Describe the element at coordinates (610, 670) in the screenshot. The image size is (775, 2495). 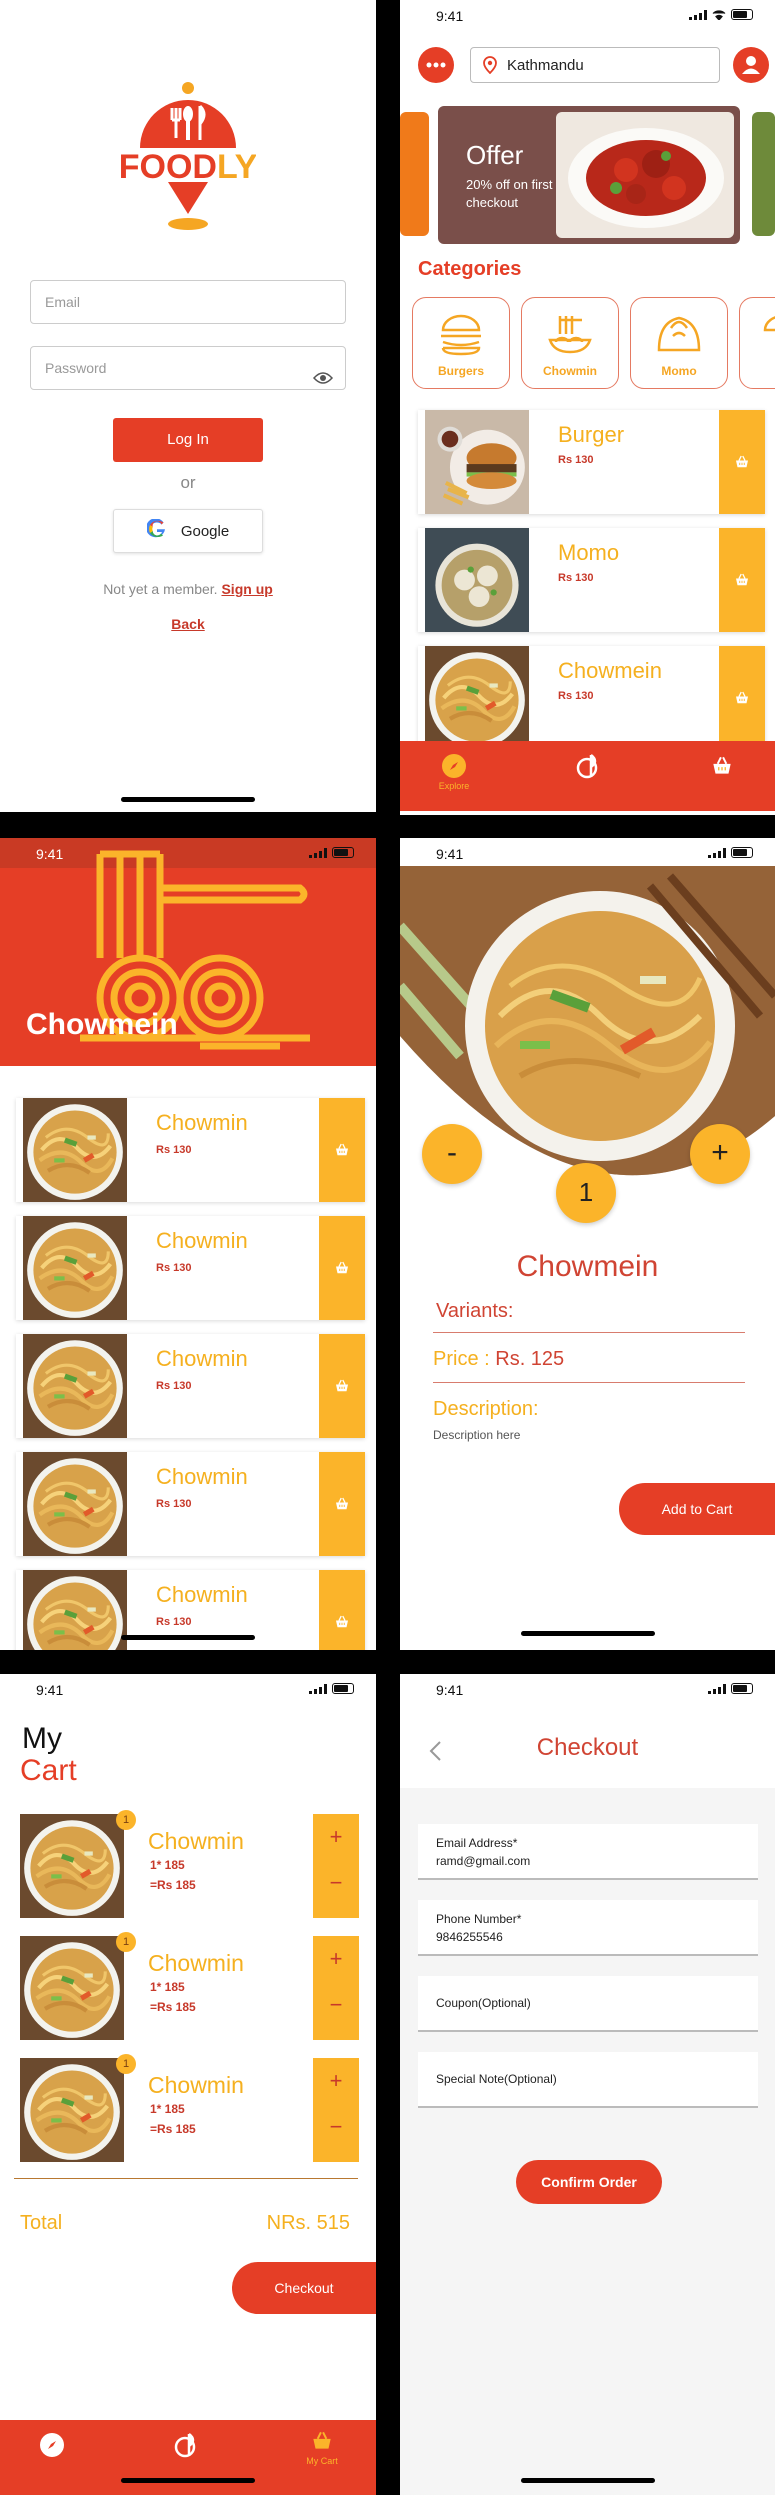
I see `food-name: Chowmein` at that location.